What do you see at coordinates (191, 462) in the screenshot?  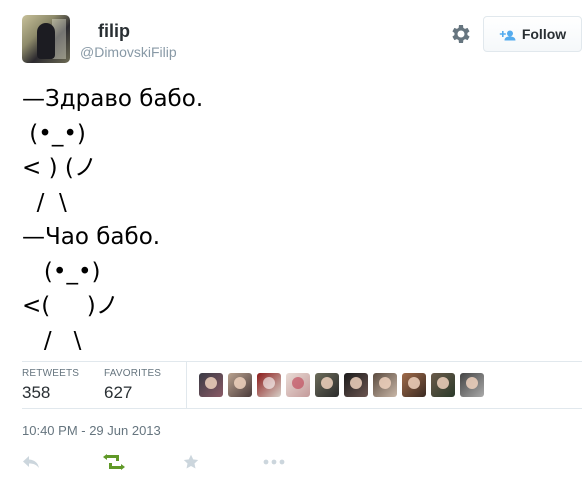 I see `favorite-star-icon` at bounding box center [191, 462].